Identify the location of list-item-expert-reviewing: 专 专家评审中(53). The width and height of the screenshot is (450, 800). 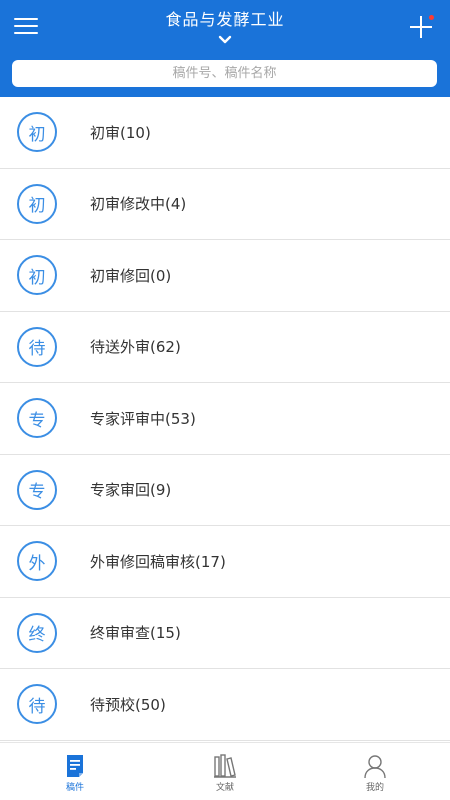
(225, 419).